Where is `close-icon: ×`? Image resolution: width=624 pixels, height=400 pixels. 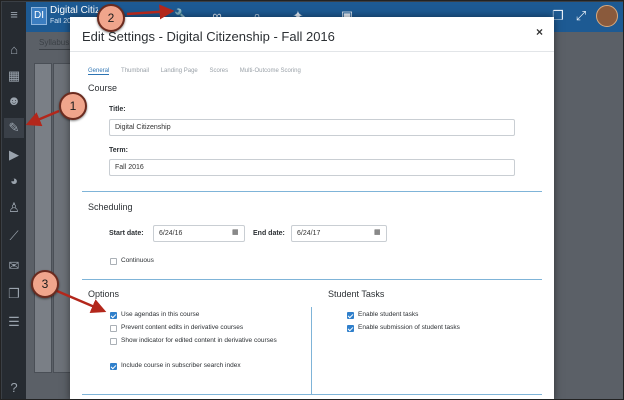 close-icon: × is located at coordinates (539, 32).